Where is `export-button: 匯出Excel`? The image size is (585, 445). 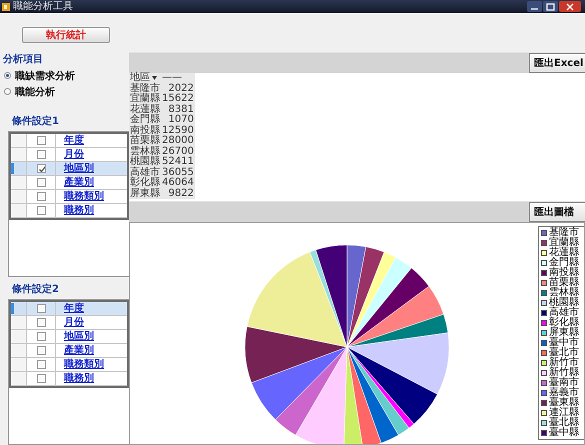
export-button: 匯出Excel is located at coordinates (557, 63).